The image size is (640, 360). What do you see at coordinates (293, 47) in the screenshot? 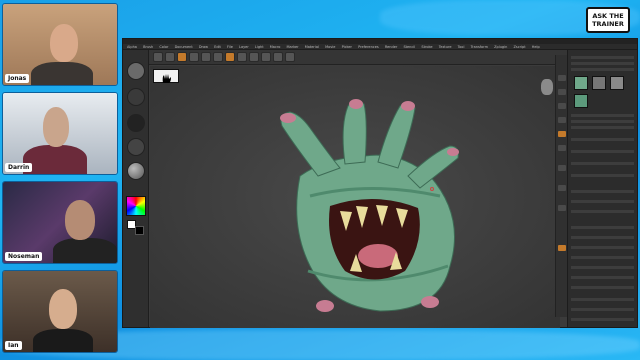
I see `menu-item: Marker` at bounding box center [293, 47].